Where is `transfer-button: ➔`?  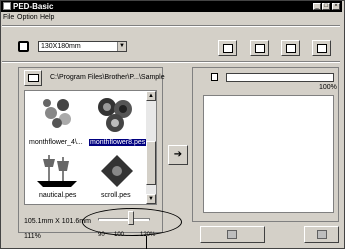
transfer-button: ➔ is located at coordinates (178, 155).